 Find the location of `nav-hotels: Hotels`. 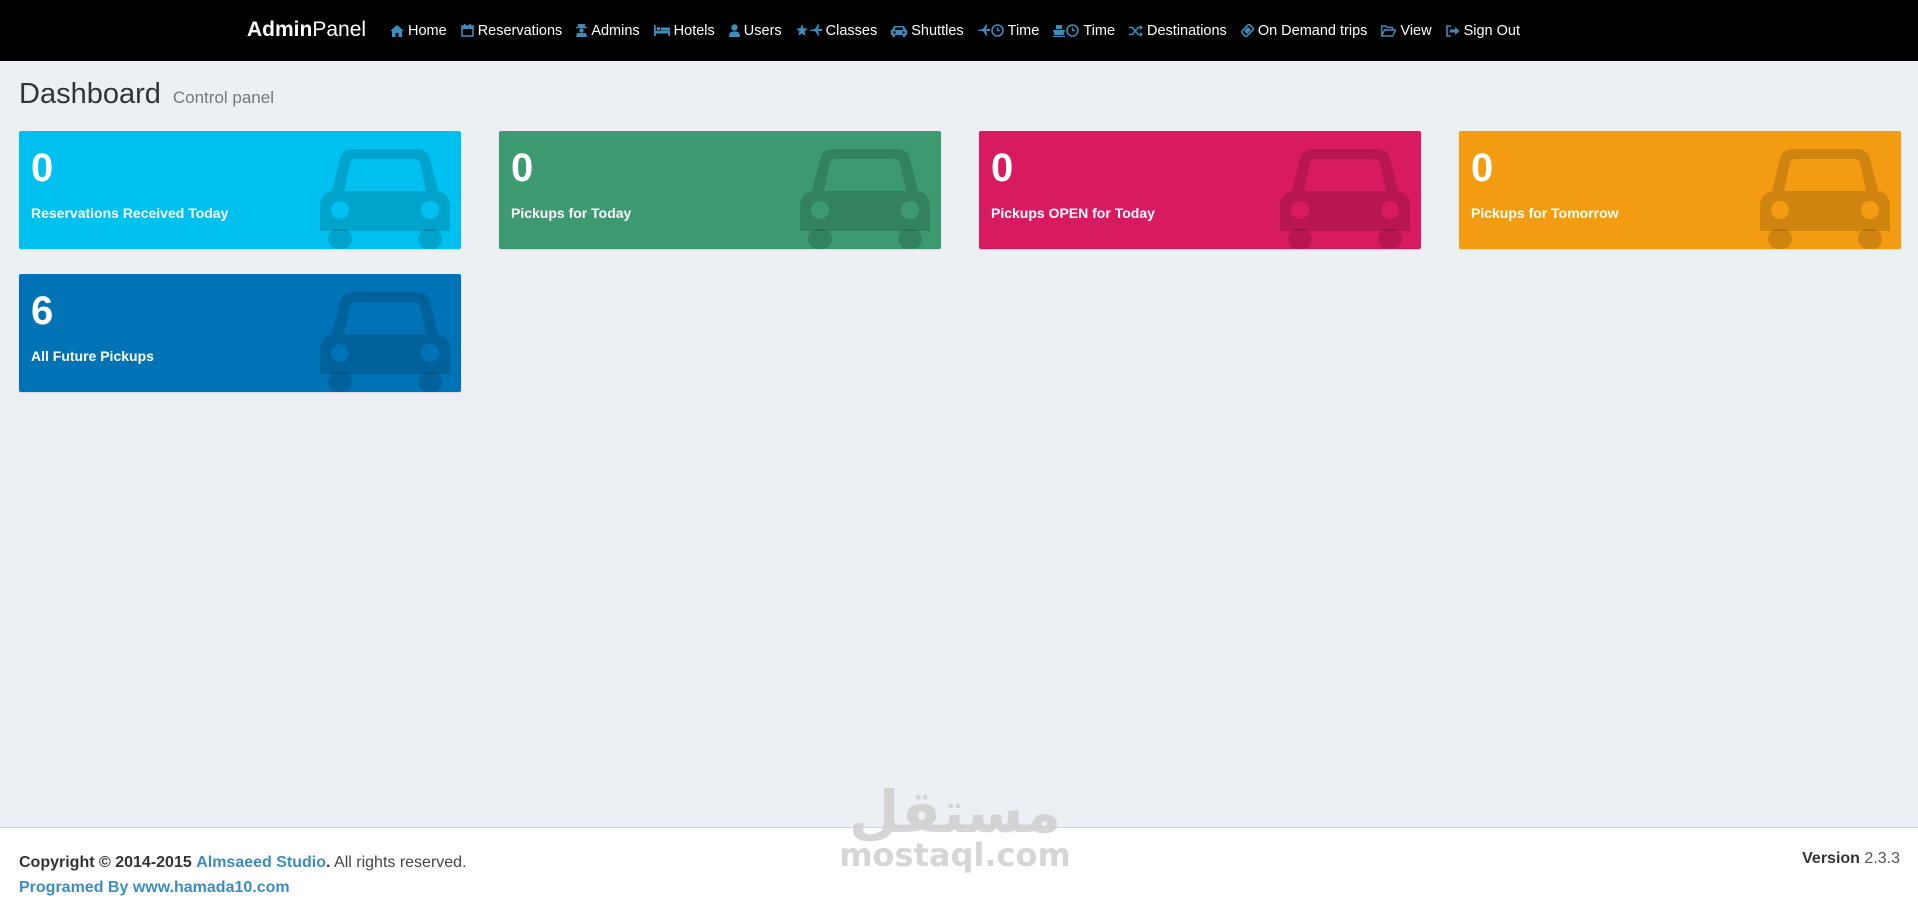

nav-hotels: Hotels is located at coordinates (684, 30).